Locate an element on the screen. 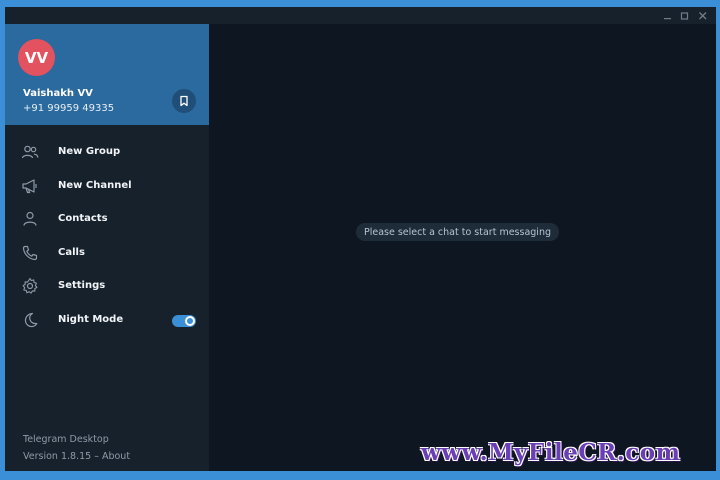 The width and height of the screenshot is (720, 480). menu-item-night-mode: Night Mode is located at coordinates (107, 320).